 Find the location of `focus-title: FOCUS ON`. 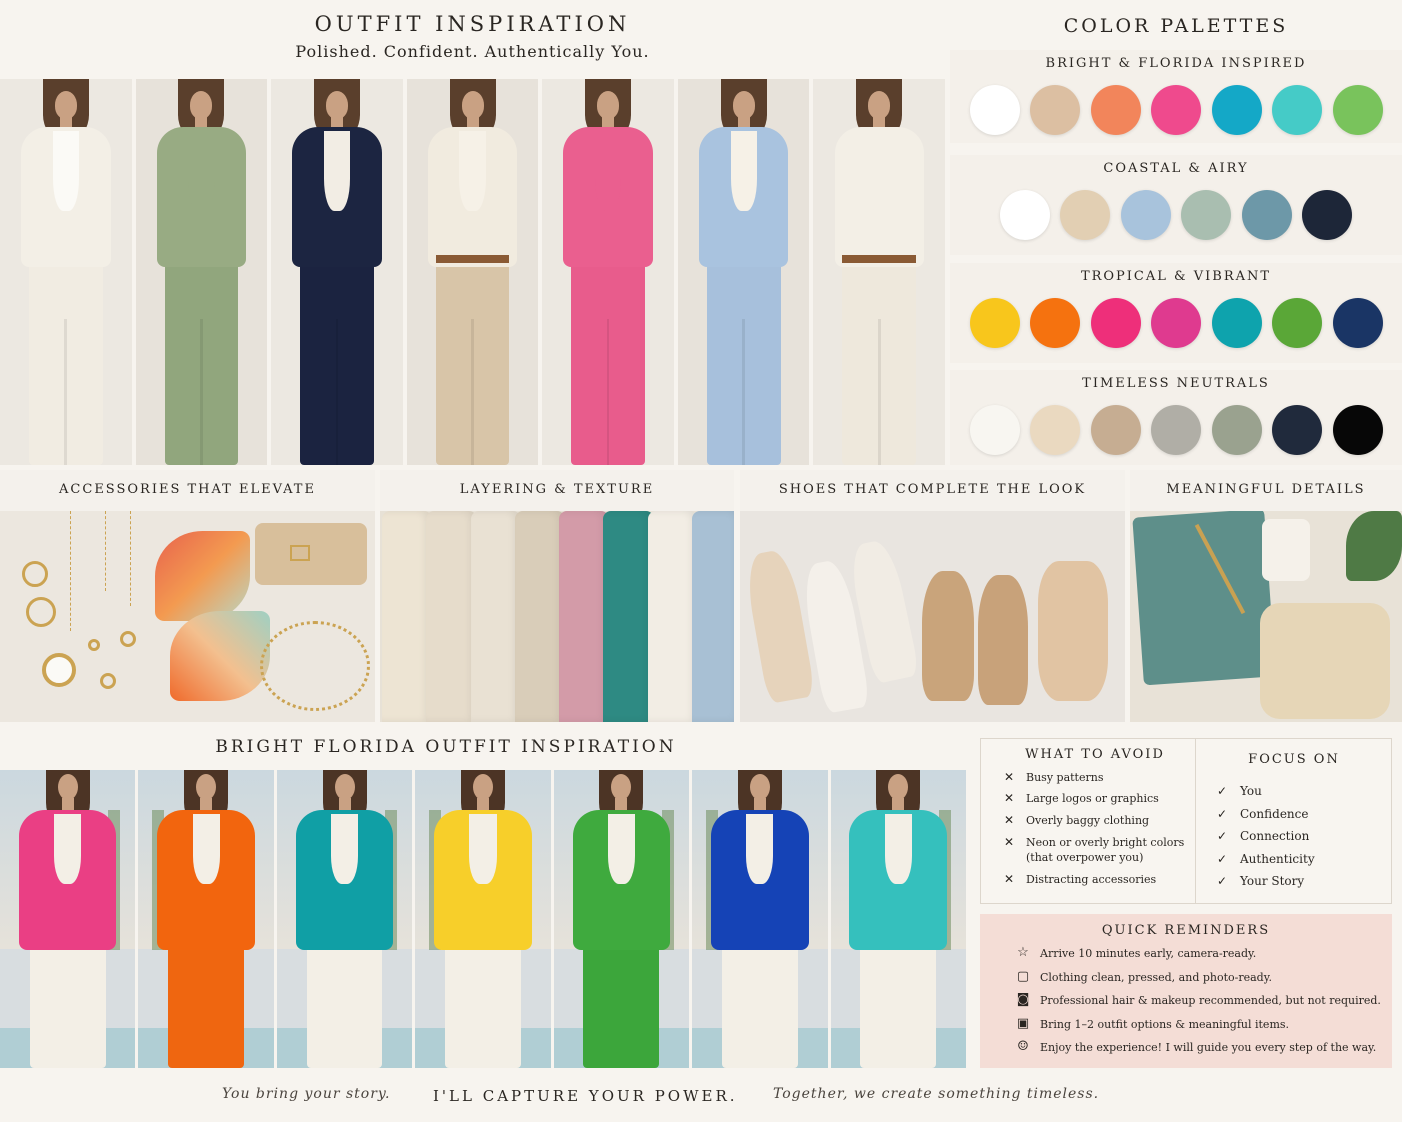

focus-title: FOCUS ON is located at coordinates (1294, 759).